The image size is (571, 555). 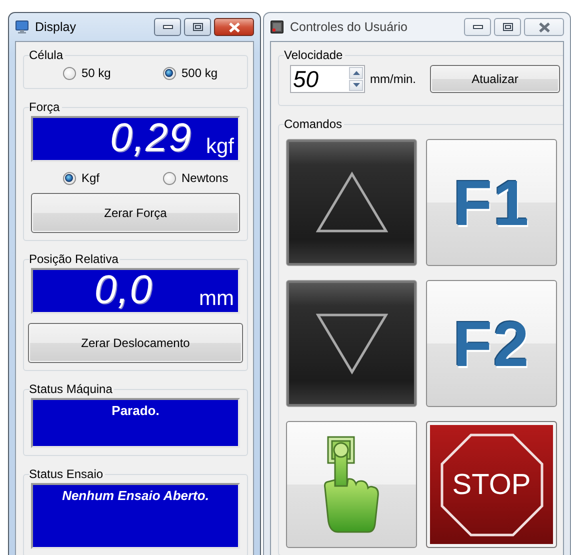 What do you see at coordinates (66, 474) in the screenshot?
I see `group-label: Status Ensaio` at bounding box center [66, 474].